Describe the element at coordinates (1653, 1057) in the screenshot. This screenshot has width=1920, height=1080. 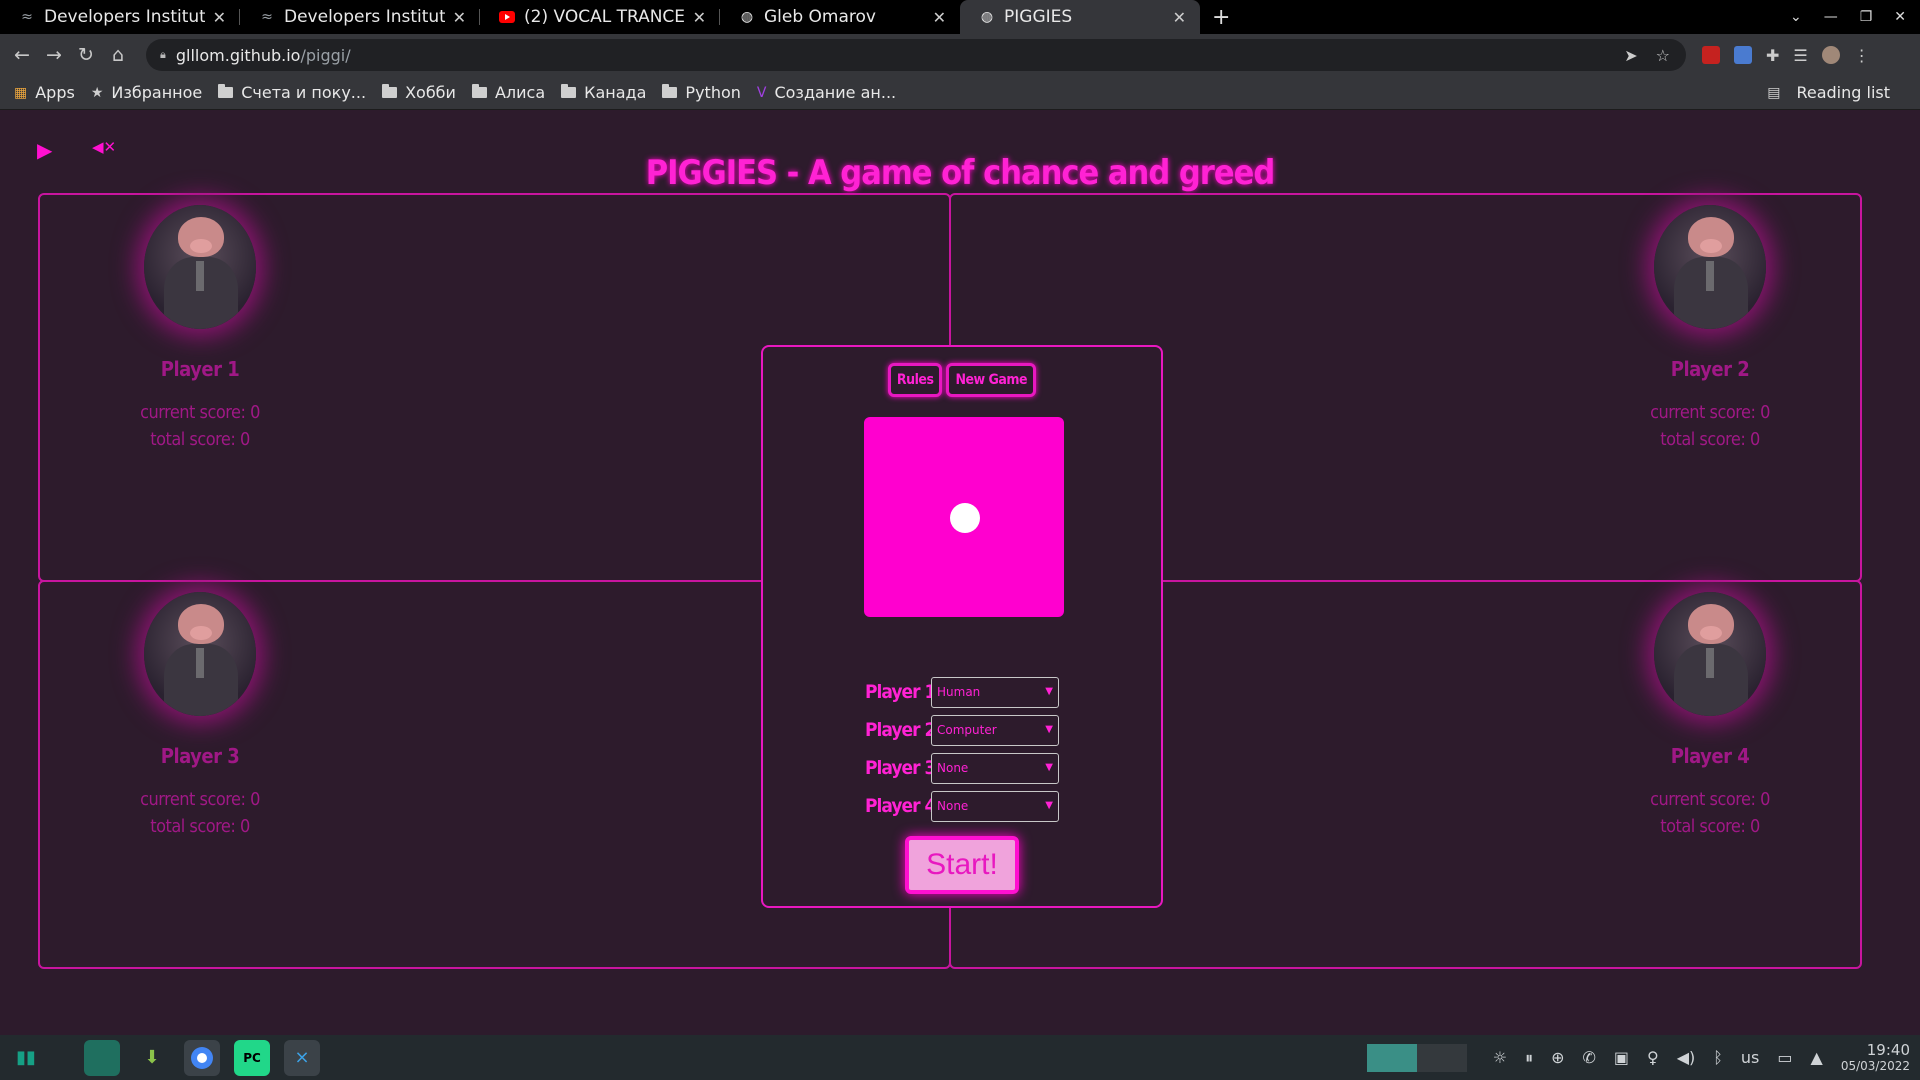
I see `lightbulb-icon: ♀` at that location.